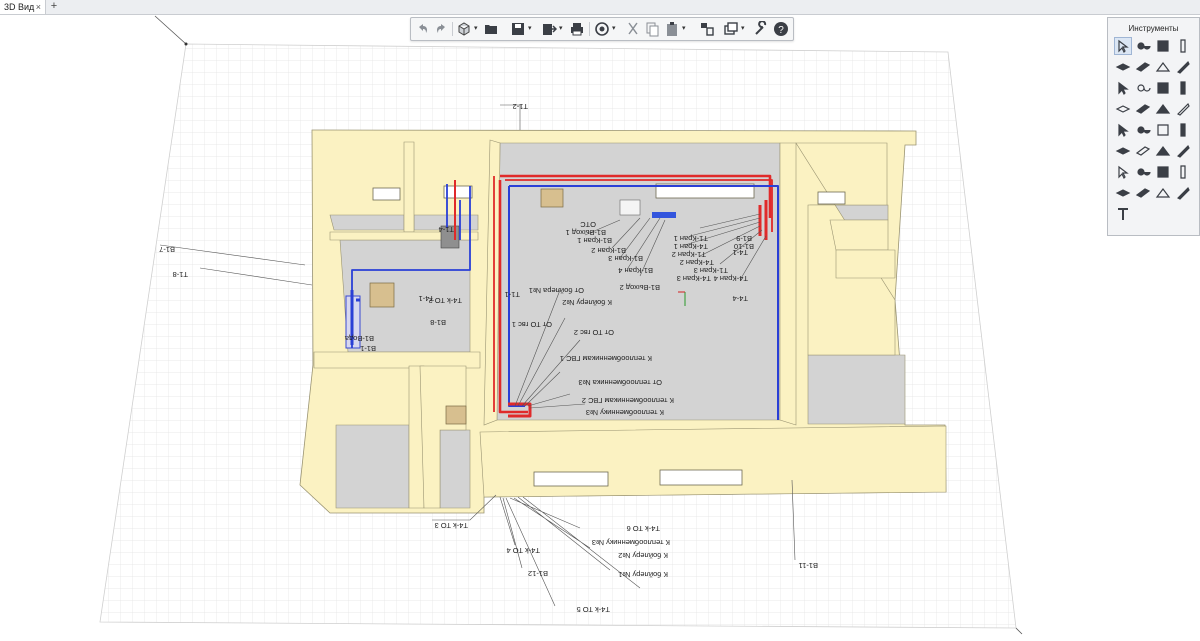 The width and height of the screenshot is (1200, 641). I want to click on redo-icon, so click(441, 29).